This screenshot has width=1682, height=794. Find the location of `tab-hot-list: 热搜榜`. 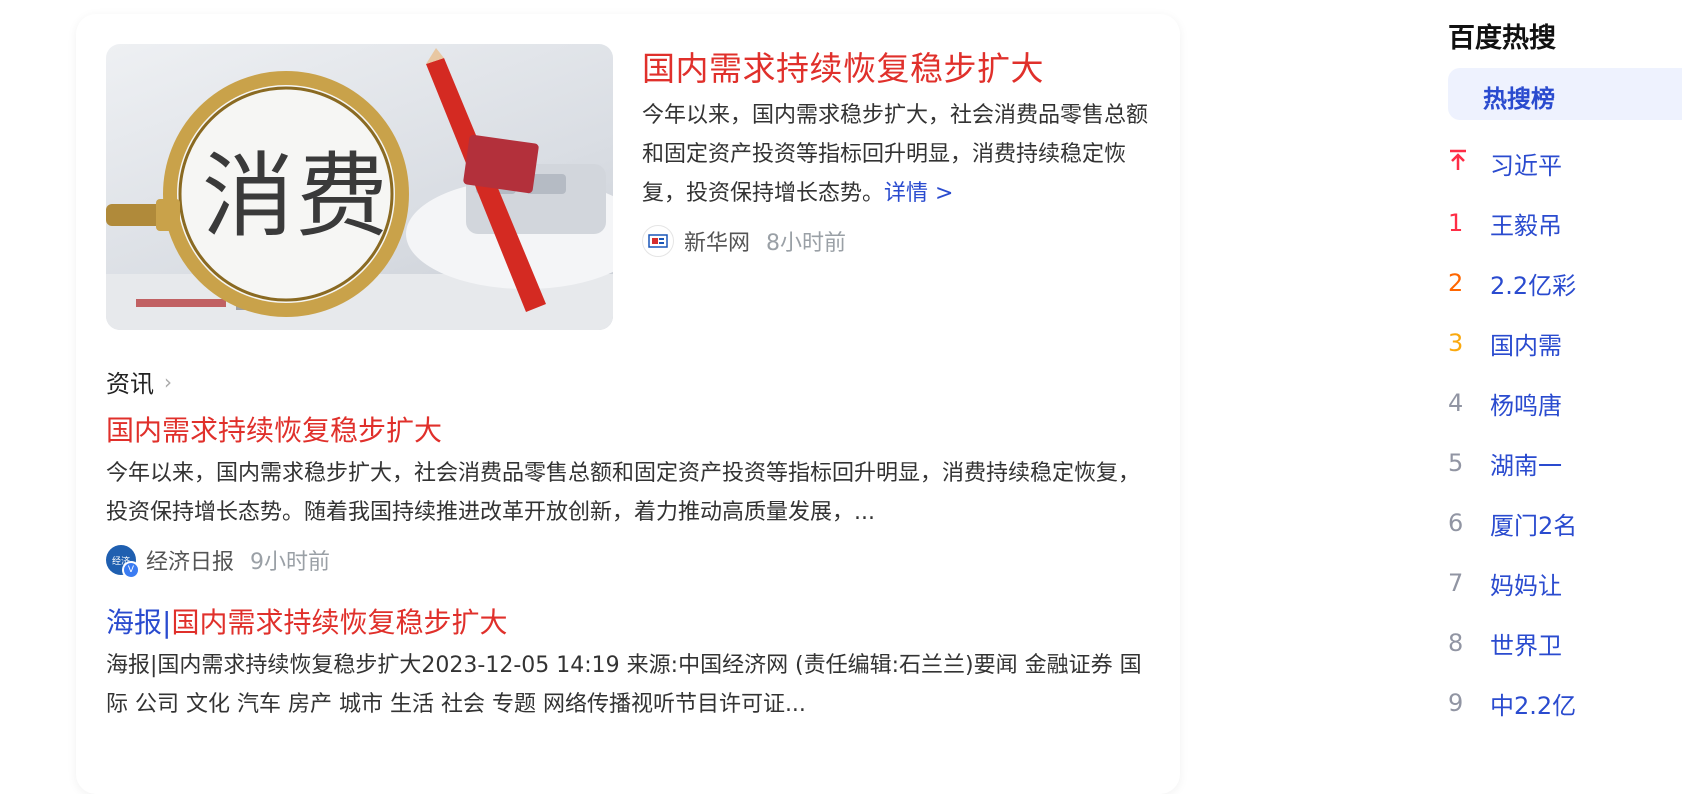

tab-hot-list: 热搜榜 is located at coordinates (1565, 94).